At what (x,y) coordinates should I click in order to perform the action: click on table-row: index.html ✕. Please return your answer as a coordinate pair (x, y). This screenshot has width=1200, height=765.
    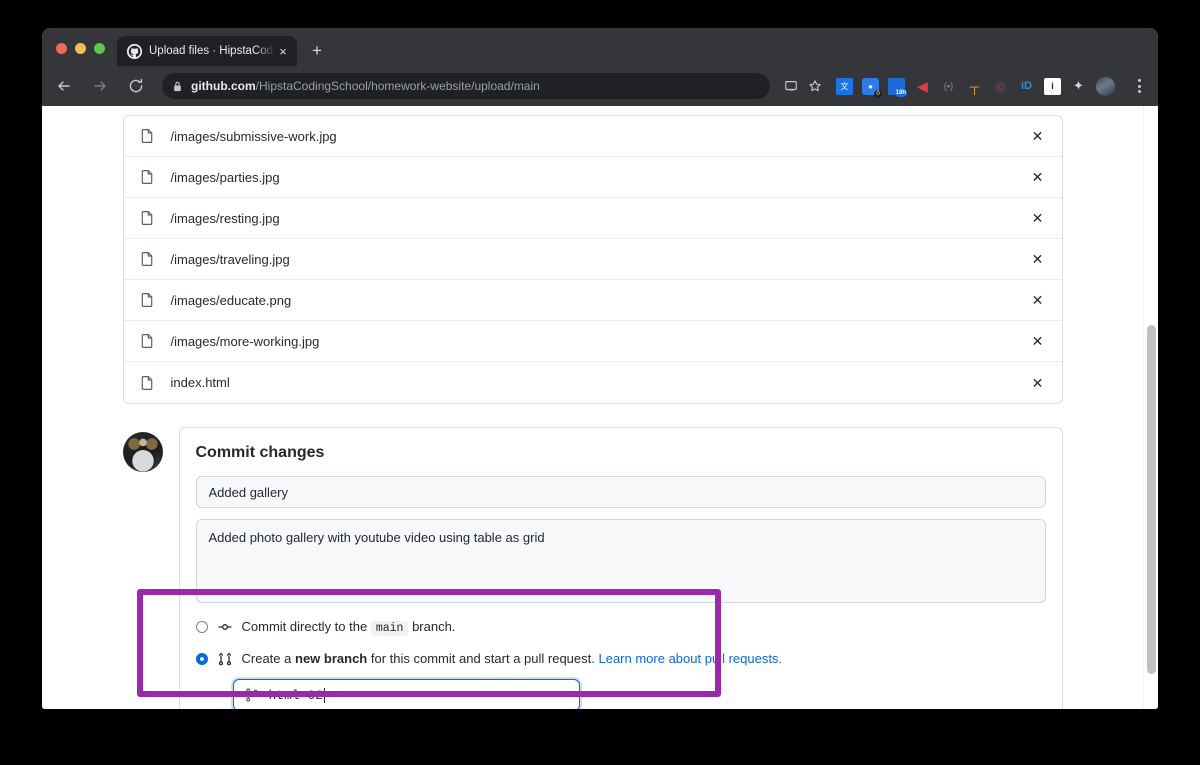
    Looking at the image, I should click on (593, 382).